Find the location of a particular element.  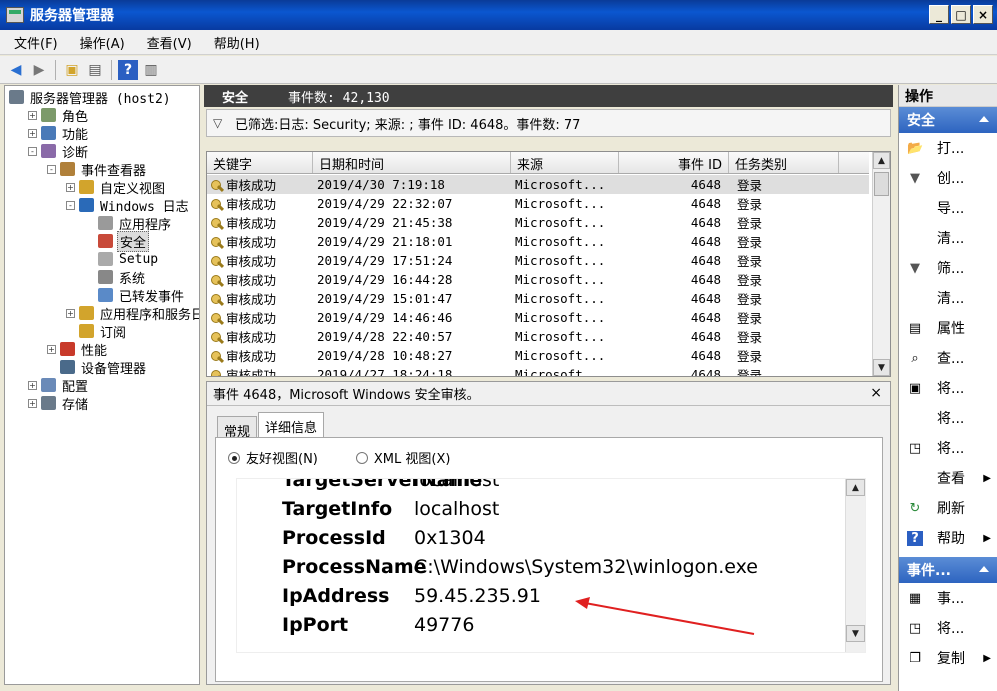

table-row: 审核成功 2019/4/29 16:44:28 Microsoft... 4648 登录 is located at coordinates (538, 279).